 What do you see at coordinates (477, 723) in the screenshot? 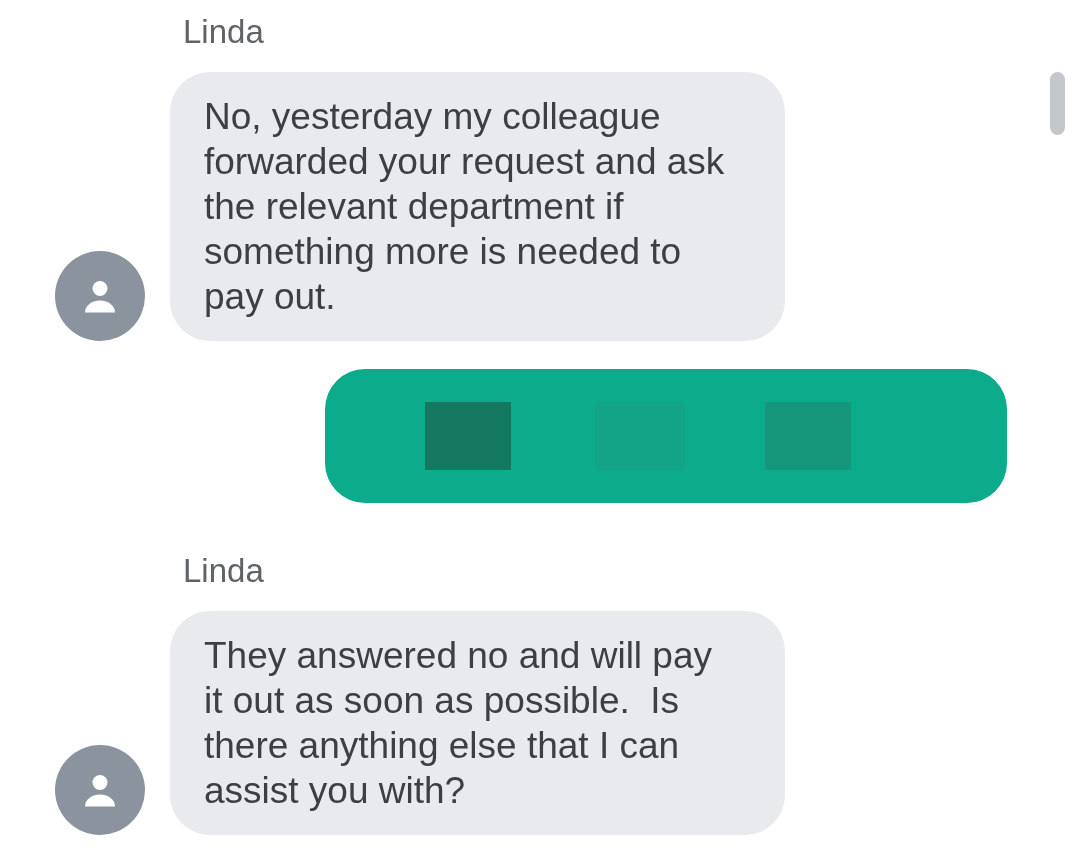
I see `message-bubble: They answered no and will pay it out as soon as possible. Is there anything else that I can assist you with?` at bounding box center [477, 723].